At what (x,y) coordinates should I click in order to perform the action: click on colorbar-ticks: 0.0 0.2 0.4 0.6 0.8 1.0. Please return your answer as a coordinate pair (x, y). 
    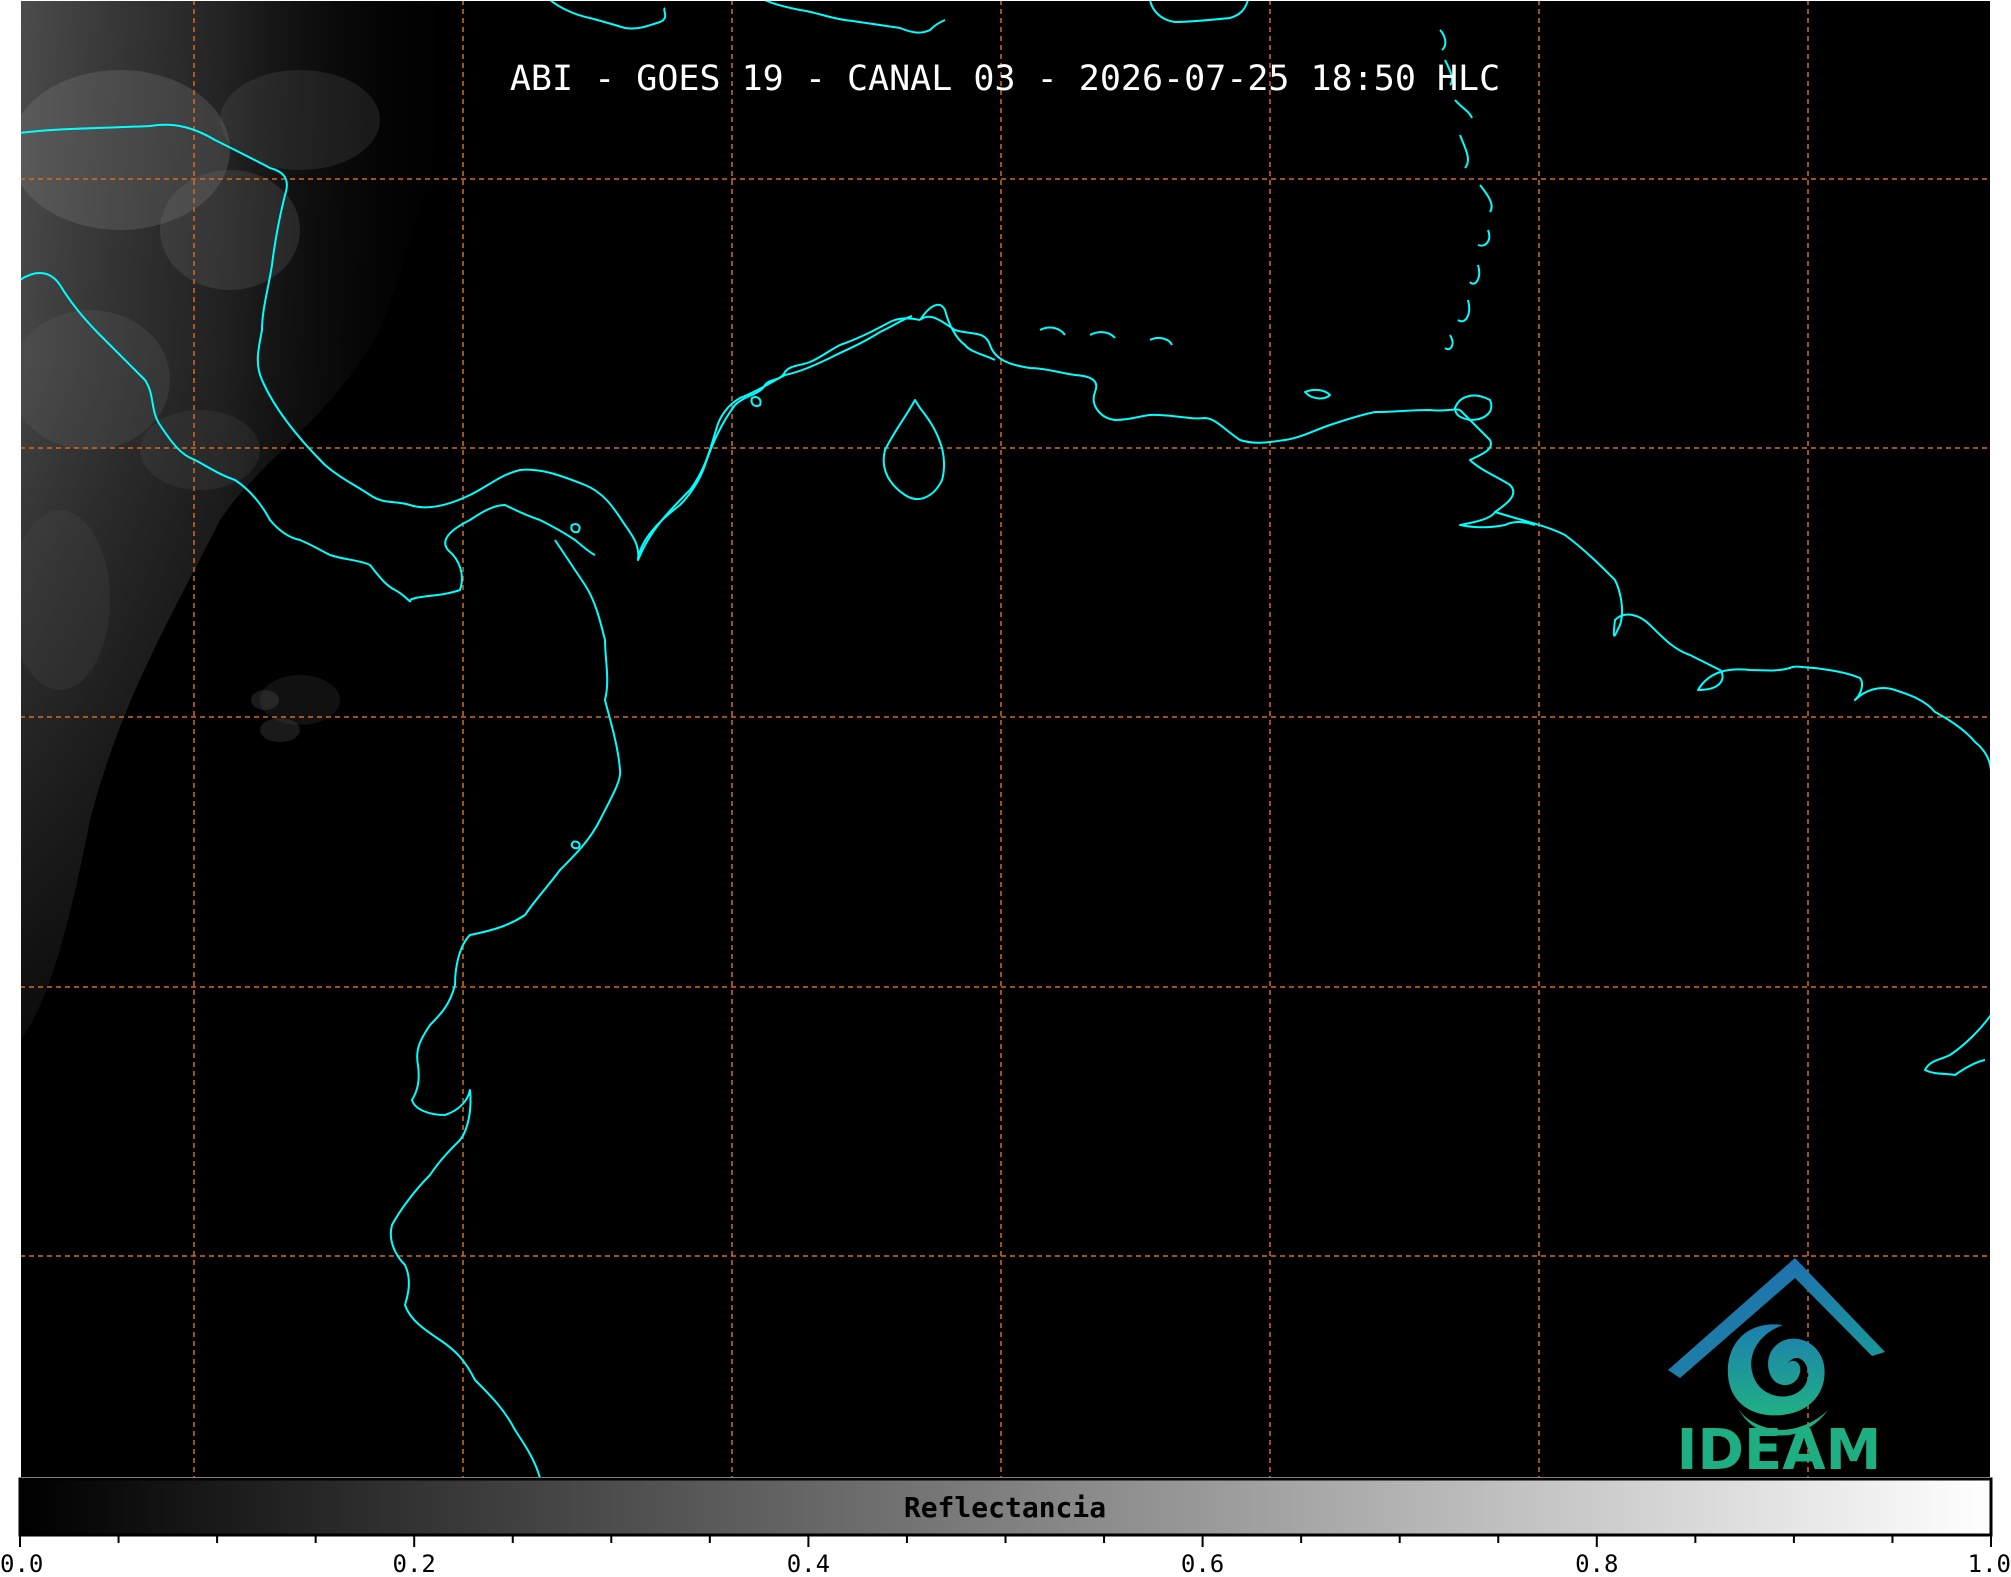
    Looking at the image, I should click on (1005, 1556).